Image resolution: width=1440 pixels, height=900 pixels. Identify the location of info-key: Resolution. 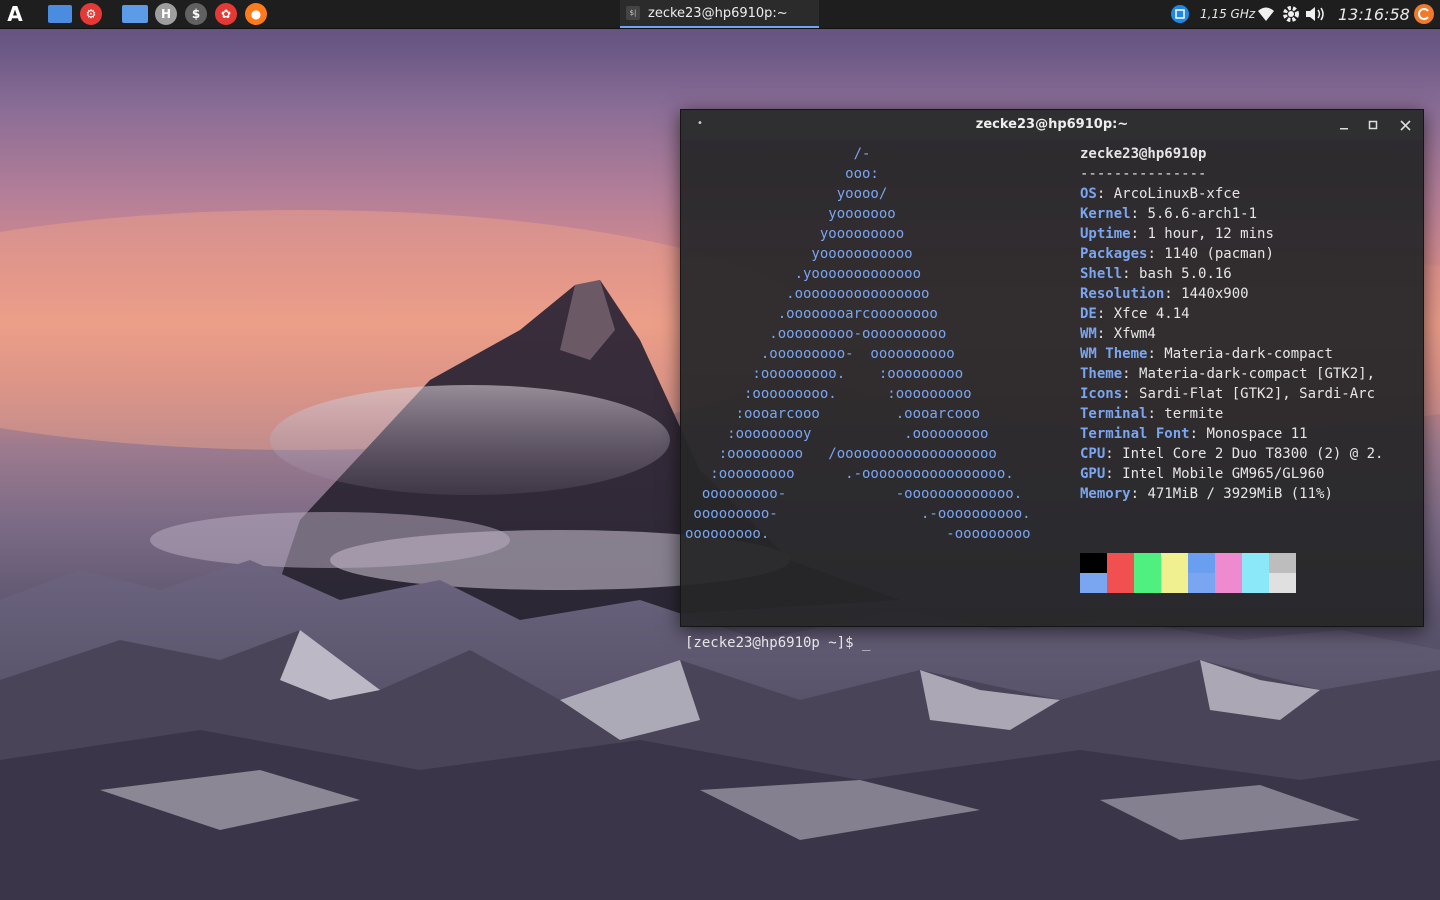
(1122, 294).